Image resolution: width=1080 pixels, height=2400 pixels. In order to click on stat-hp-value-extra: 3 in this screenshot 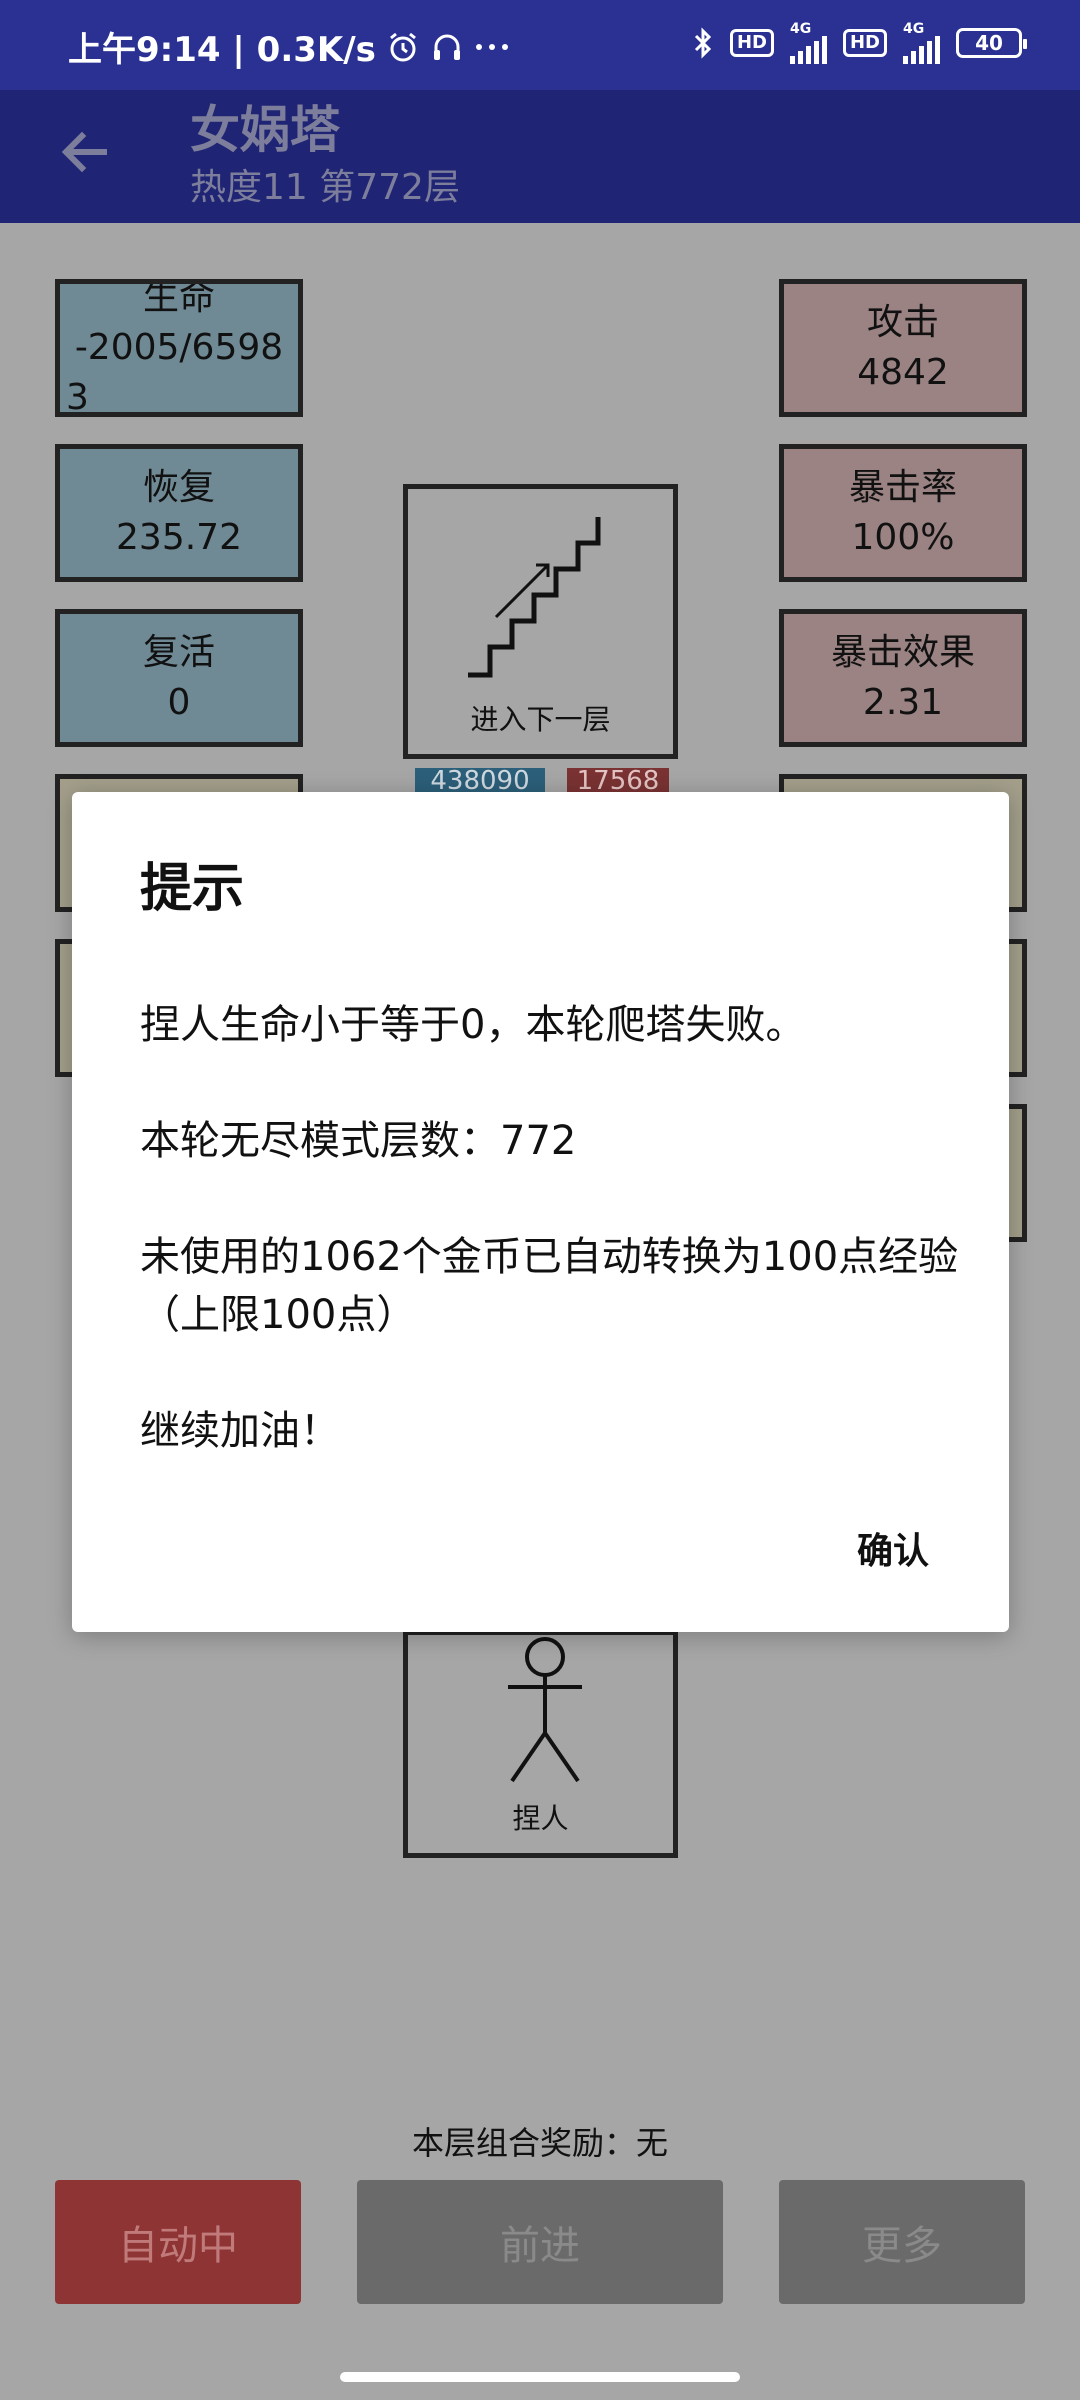, I will do `click(77, 397)`.